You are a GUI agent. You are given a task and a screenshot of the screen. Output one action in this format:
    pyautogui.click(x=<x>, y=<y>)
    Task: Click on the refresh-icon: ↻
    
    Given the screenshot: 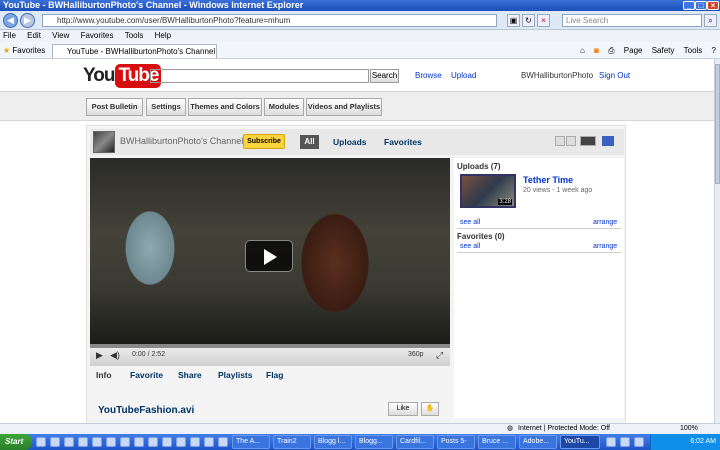 What is the action you would take?
    pyautogui.click(x=528, y=20)
    